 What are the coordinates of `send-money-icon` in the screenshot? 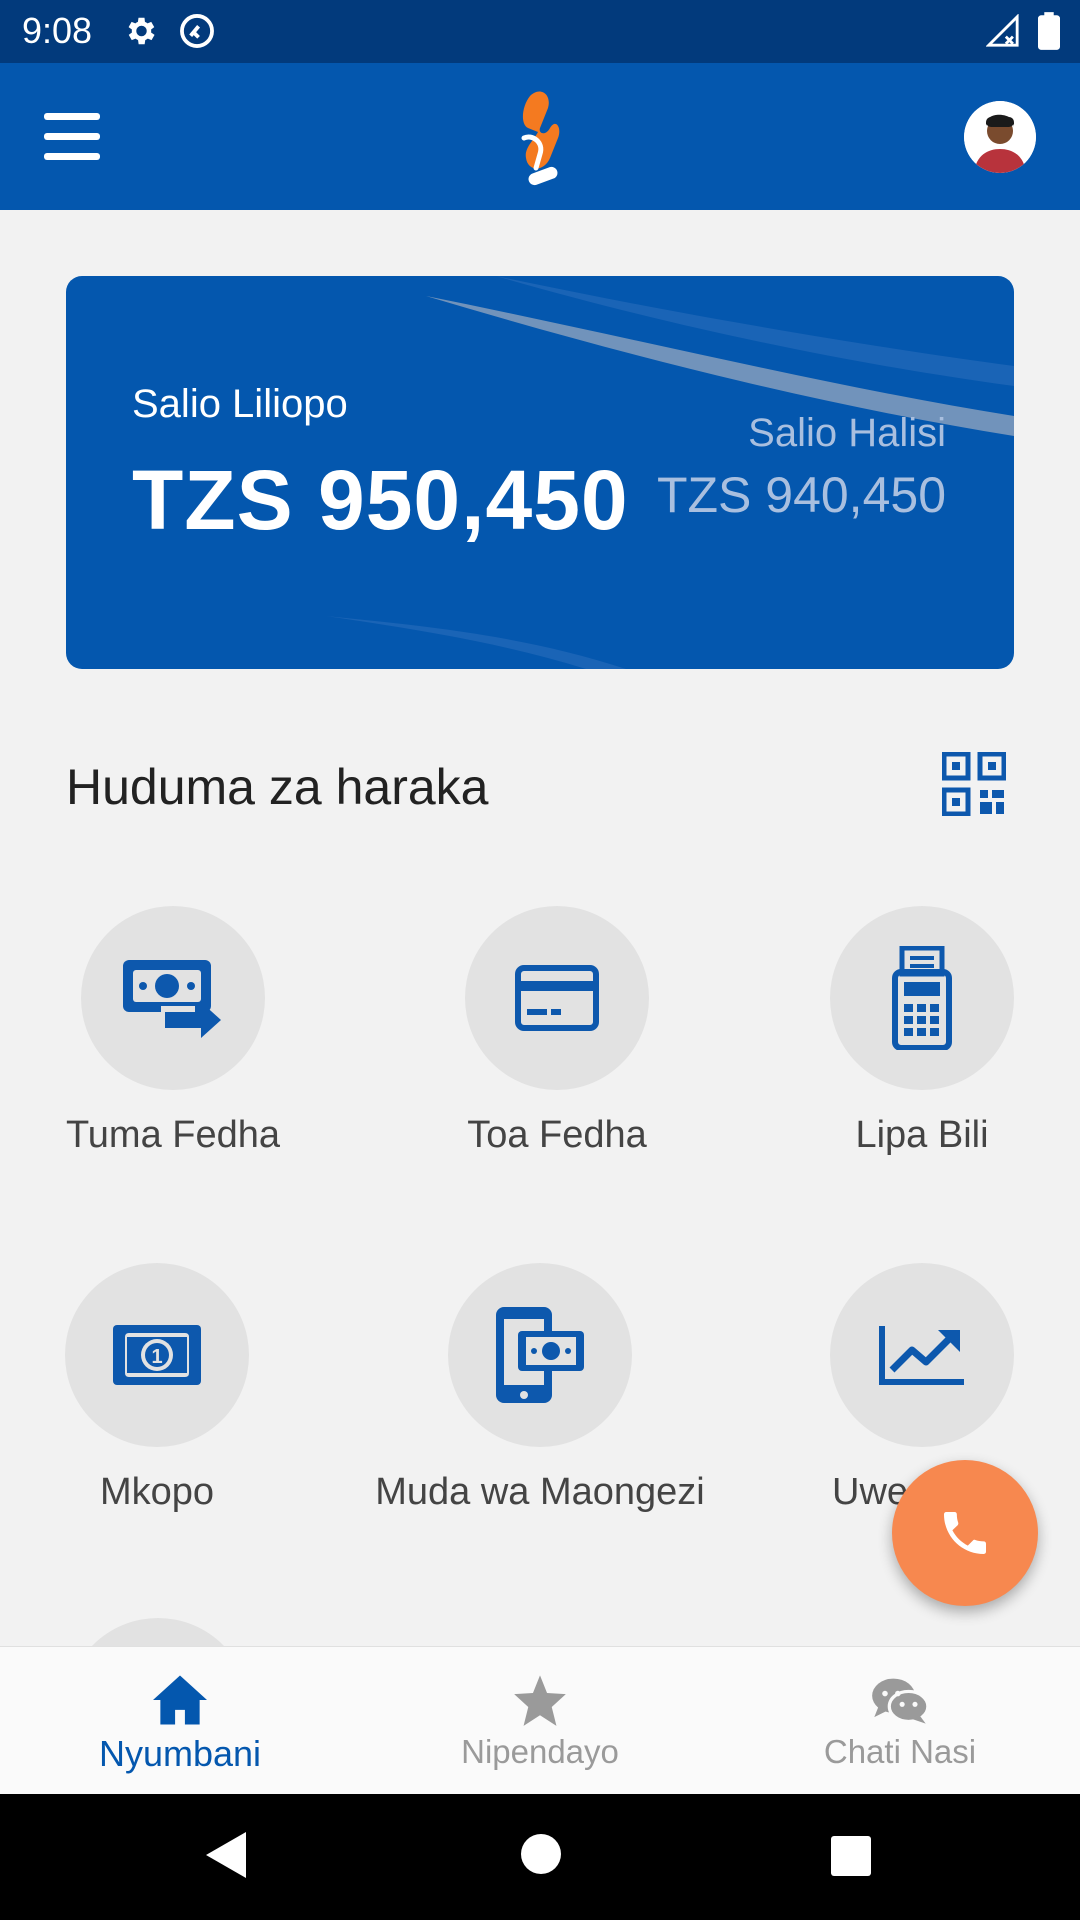 It's located at (172, 999).